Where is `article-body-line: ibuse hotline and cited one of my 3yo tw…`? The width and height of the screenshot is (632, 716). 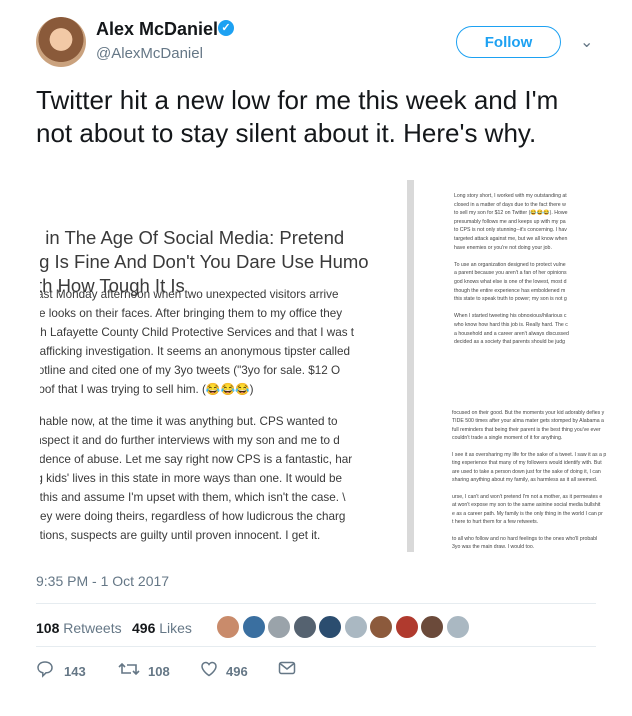
article-body-line: ibuse hotline and cited one of my 3yo tw… is located at coordinates (190, 370).